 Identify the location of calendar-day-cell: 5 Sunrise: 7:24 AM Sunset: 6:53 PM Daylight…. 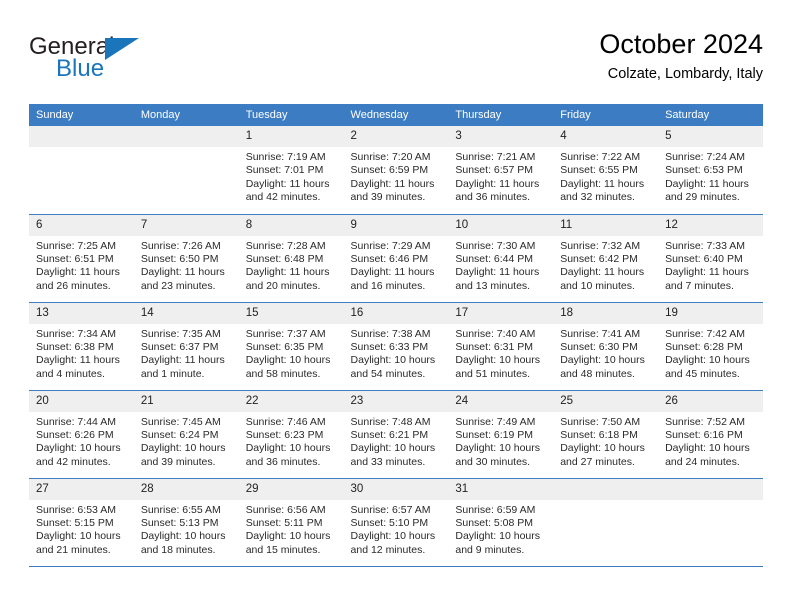
(710, 170).